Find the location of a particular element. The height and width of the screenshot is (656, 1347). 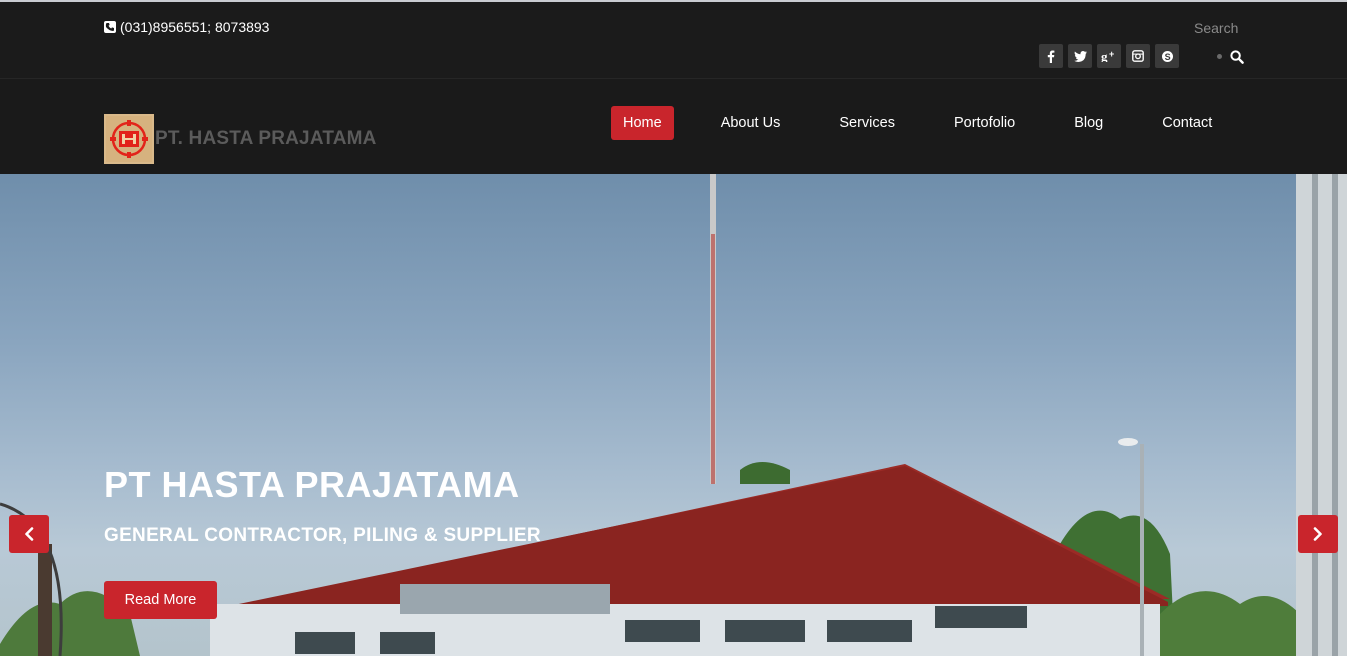

nav-portofolio: Portofolio is located at coordinates (984, 123).